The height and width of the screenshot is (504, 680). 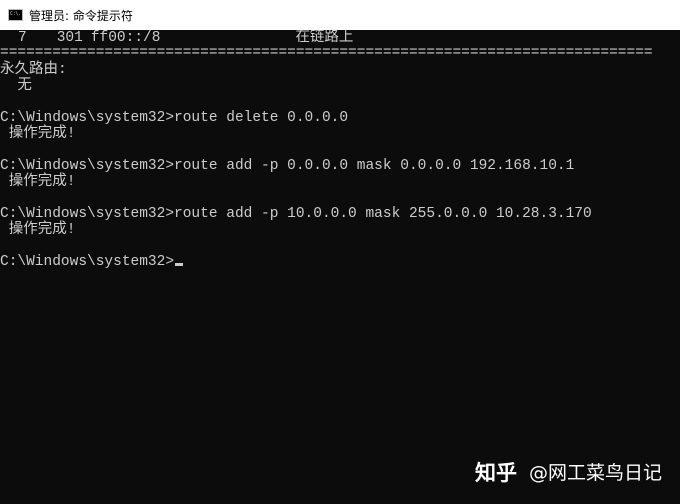 I want to click on title-bar: C:\. 管理员: 命令提示符, so click(x=340, y=15).